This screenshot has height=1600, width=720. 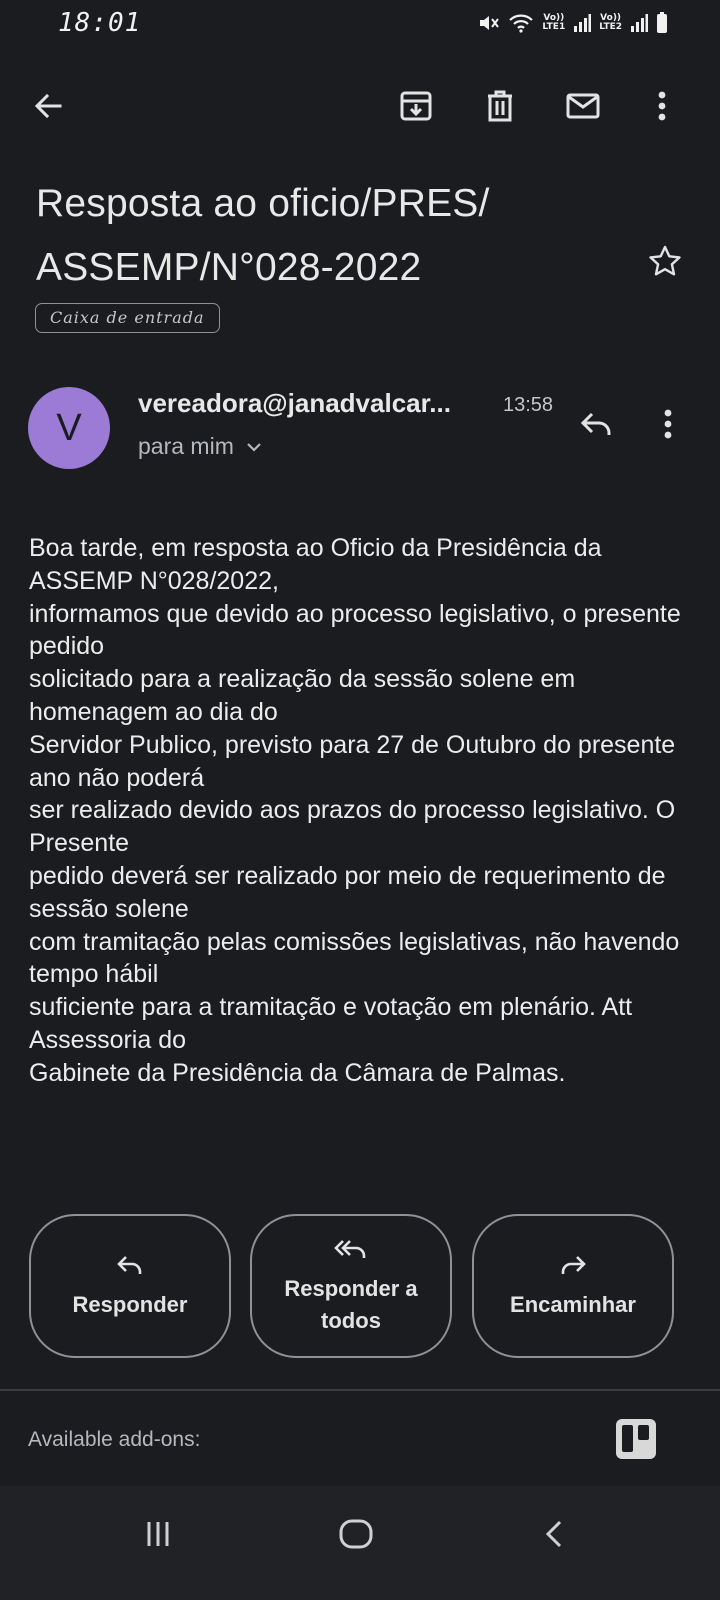 I want to click on delete-button, so click(x=500, y=106).